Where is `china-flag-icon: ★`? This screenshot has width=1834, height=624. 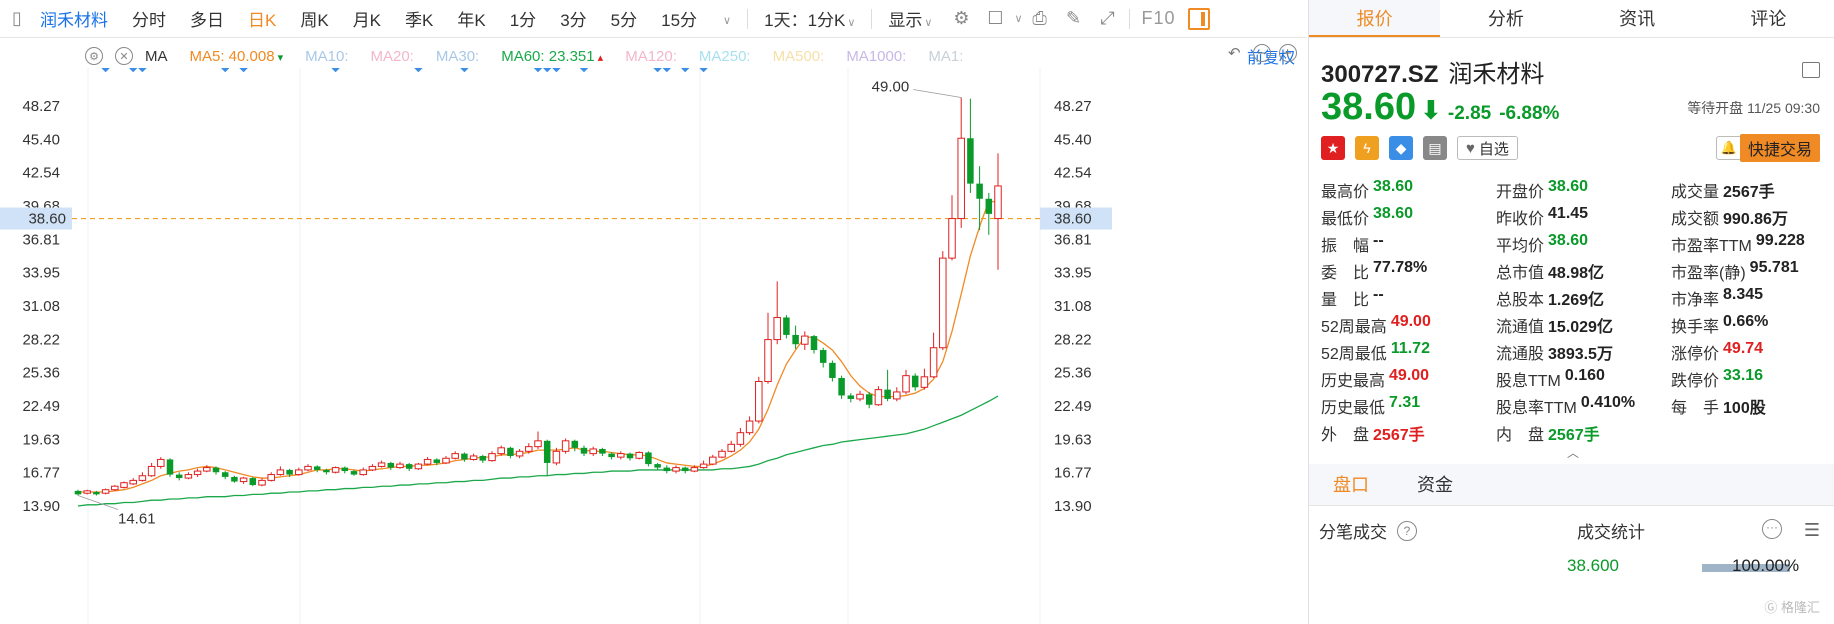
china-flag-icon: ★ is located at coordinates (1333, 148).